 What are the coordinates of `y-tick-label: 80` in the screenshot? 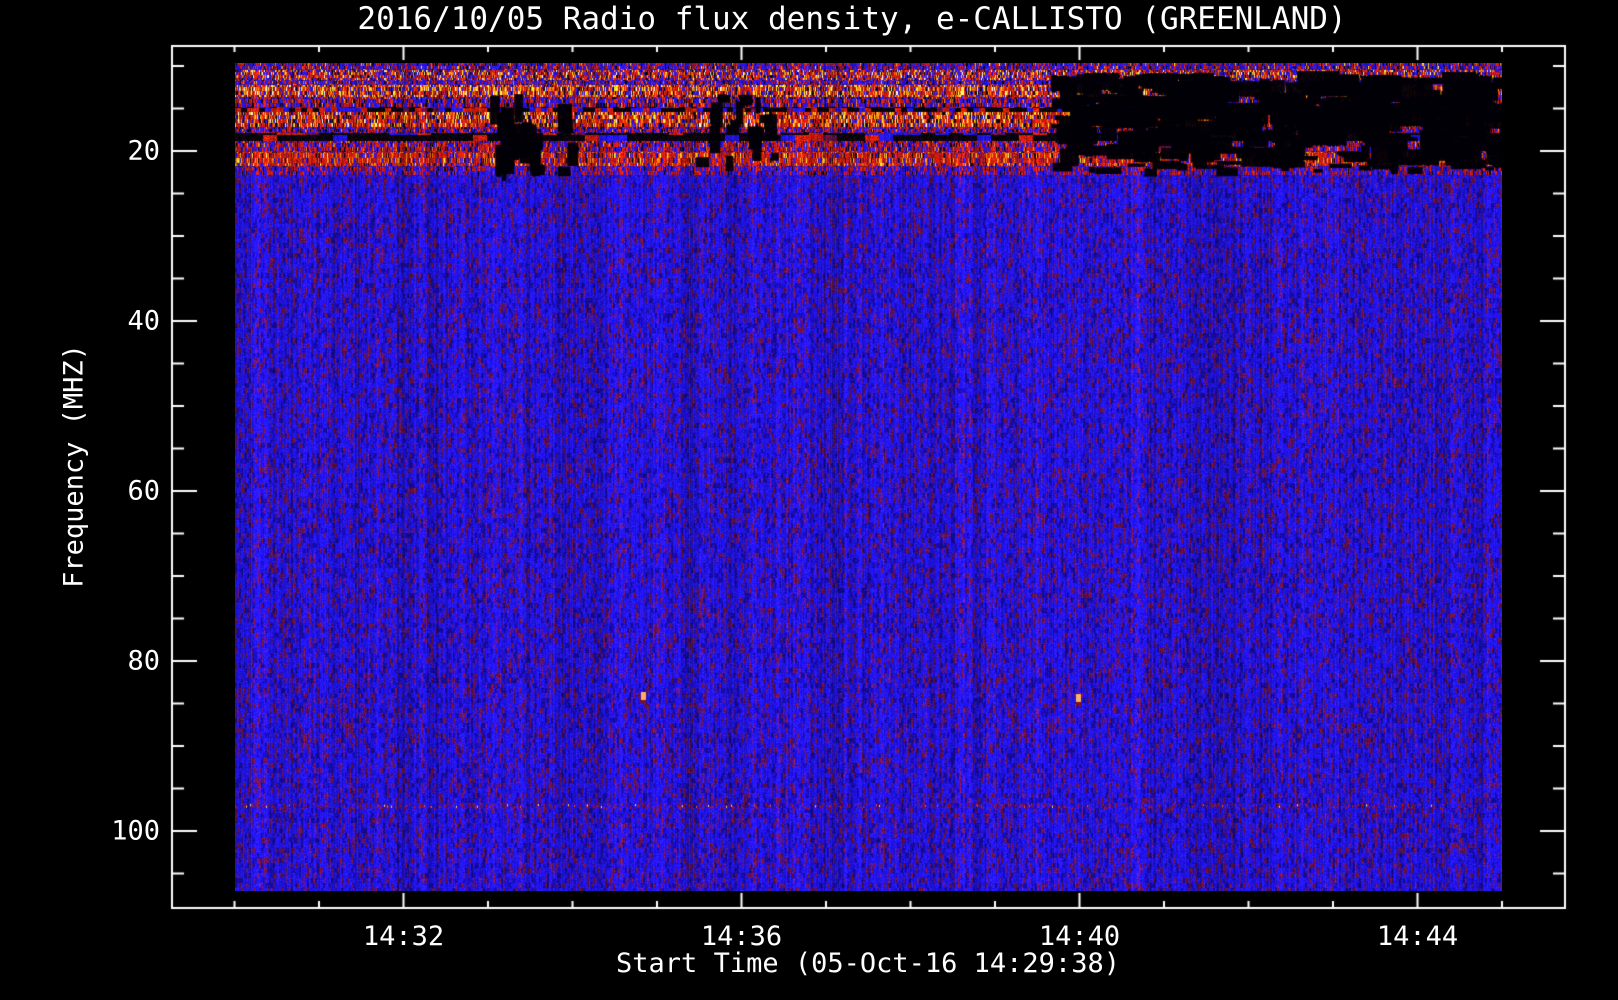 It's located at (143, 661).